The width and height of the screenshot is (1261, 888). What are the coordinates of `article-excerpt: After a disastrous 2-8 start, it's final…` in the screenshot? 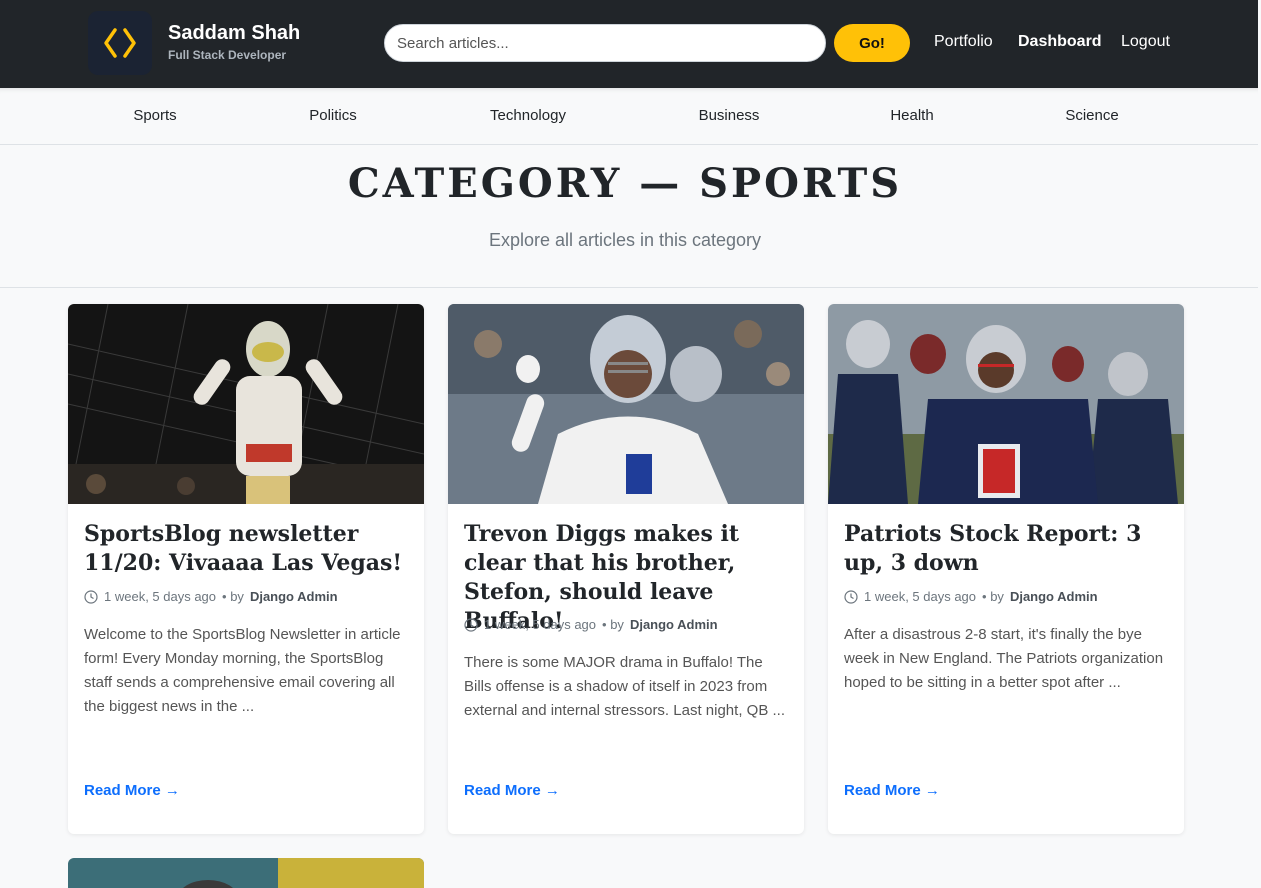 It's located at (1004, 658).